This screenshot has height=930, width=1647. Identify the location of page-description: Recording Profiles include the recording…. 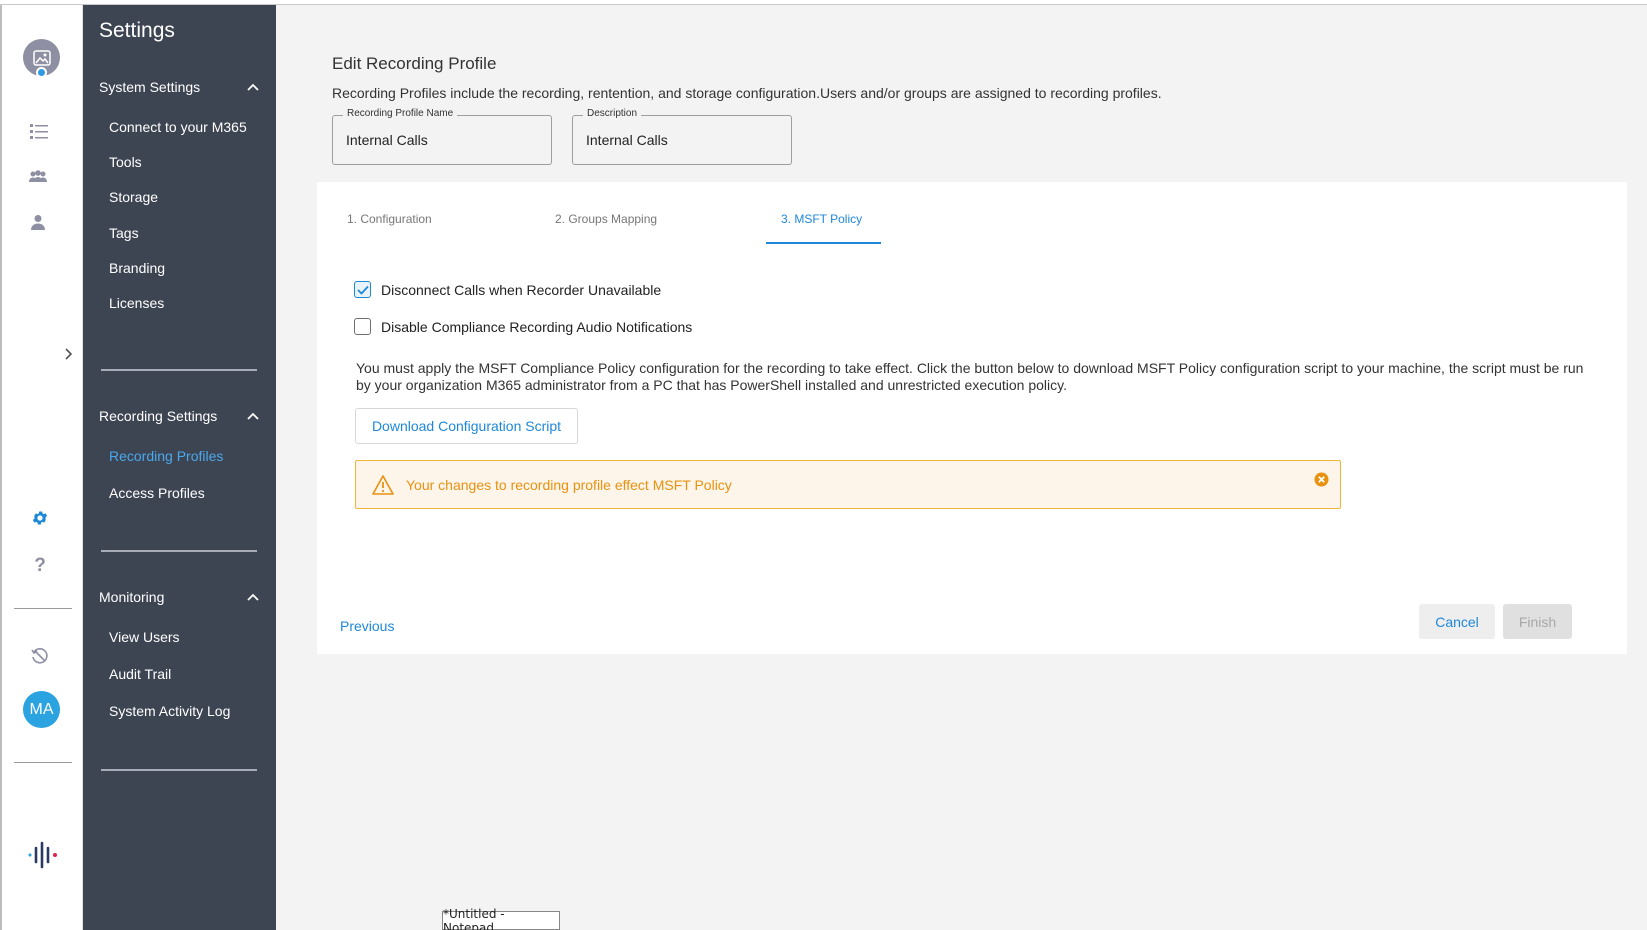
(747, 93).